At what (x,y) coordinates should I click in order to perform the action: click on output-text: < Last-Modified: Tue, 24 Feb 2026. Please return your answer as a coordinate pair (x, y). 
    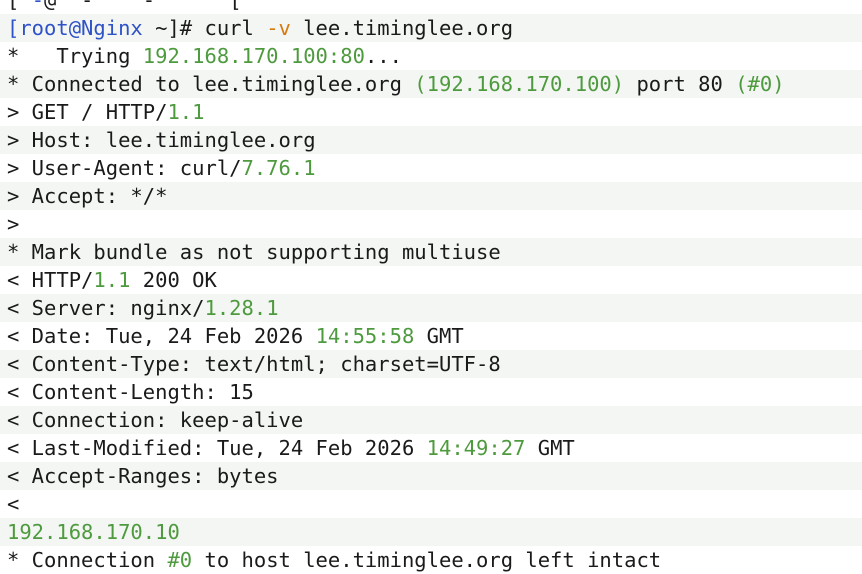
    Looking at the image, I should click on (217, 448).